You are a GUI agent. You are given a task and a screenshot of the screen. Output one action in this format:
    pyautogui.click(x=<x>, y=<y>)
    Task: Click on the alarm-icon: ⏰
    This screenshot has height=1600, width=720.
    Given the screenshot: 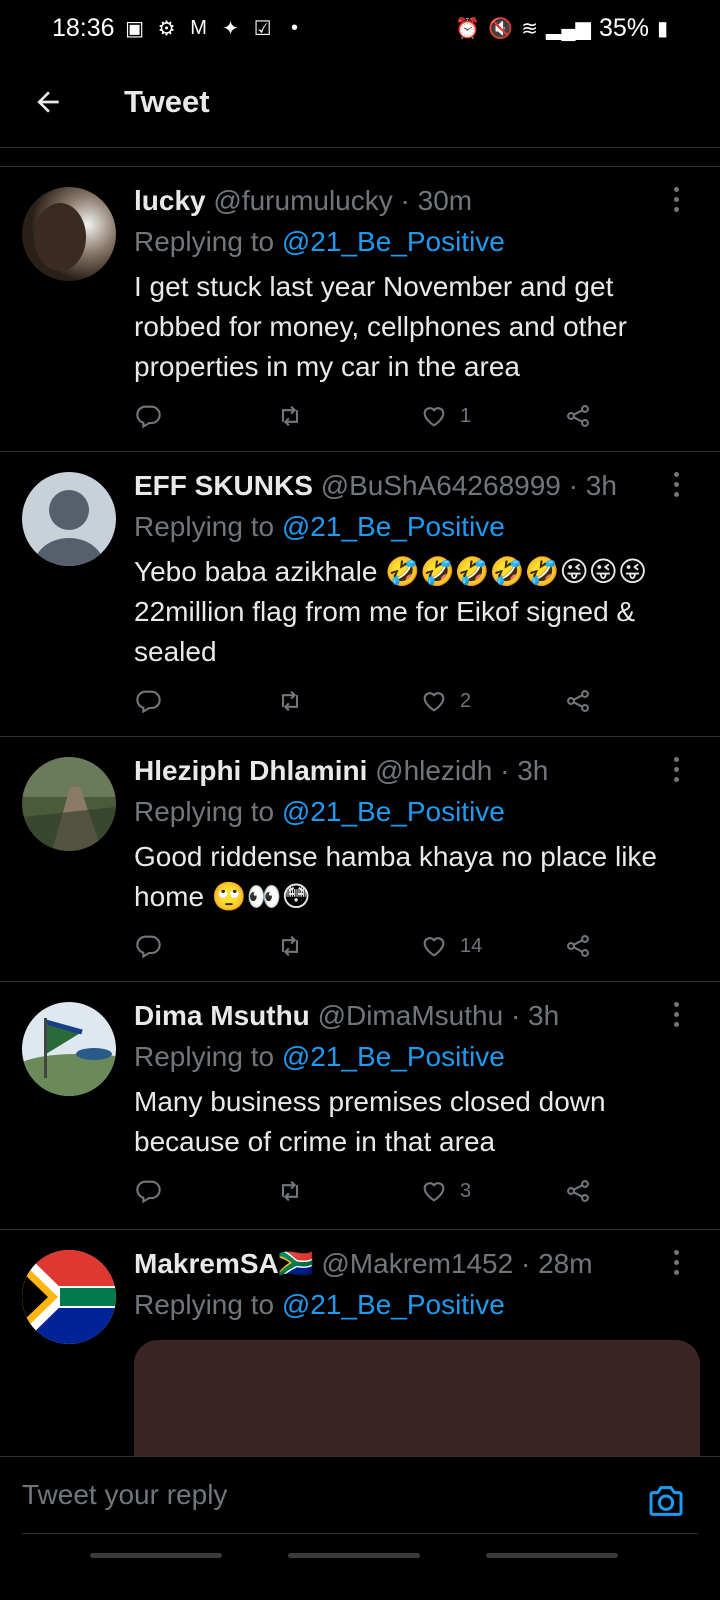 What is the action you would take?
    pyautogui.click(x=468, y=28)
    